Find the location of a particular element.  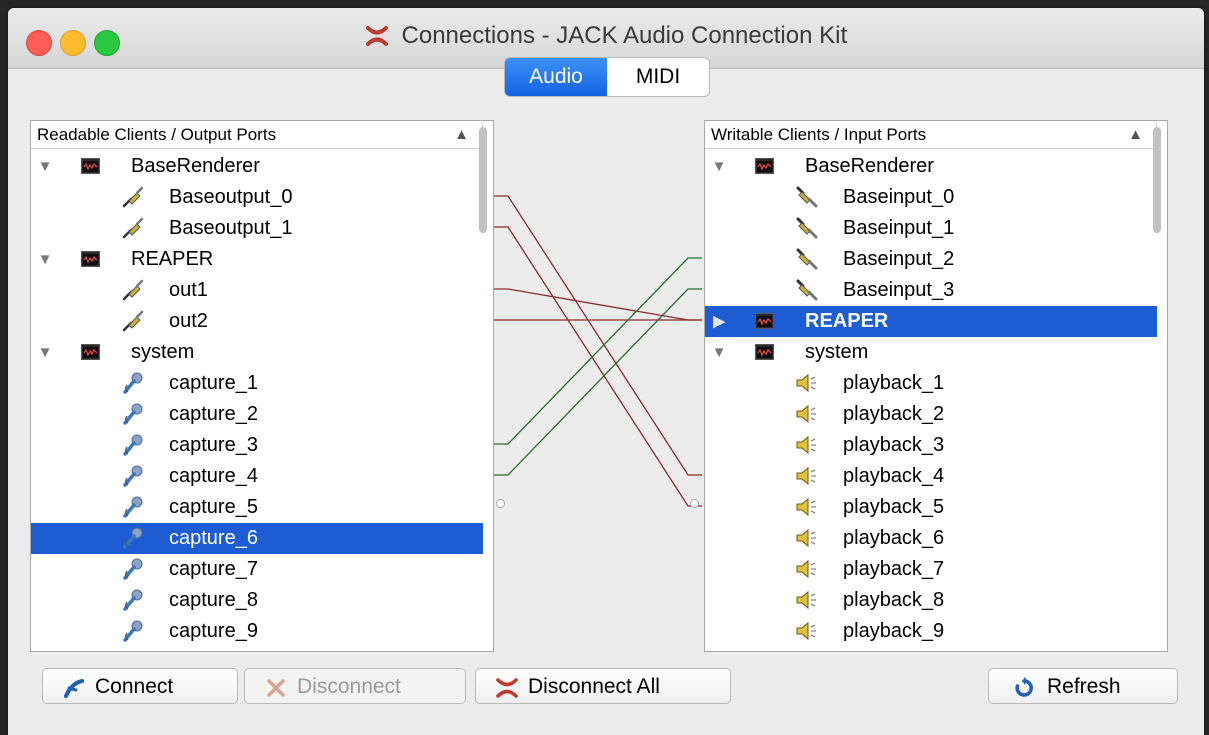

tab-audio: Audio is located at coordinates (556, 77).